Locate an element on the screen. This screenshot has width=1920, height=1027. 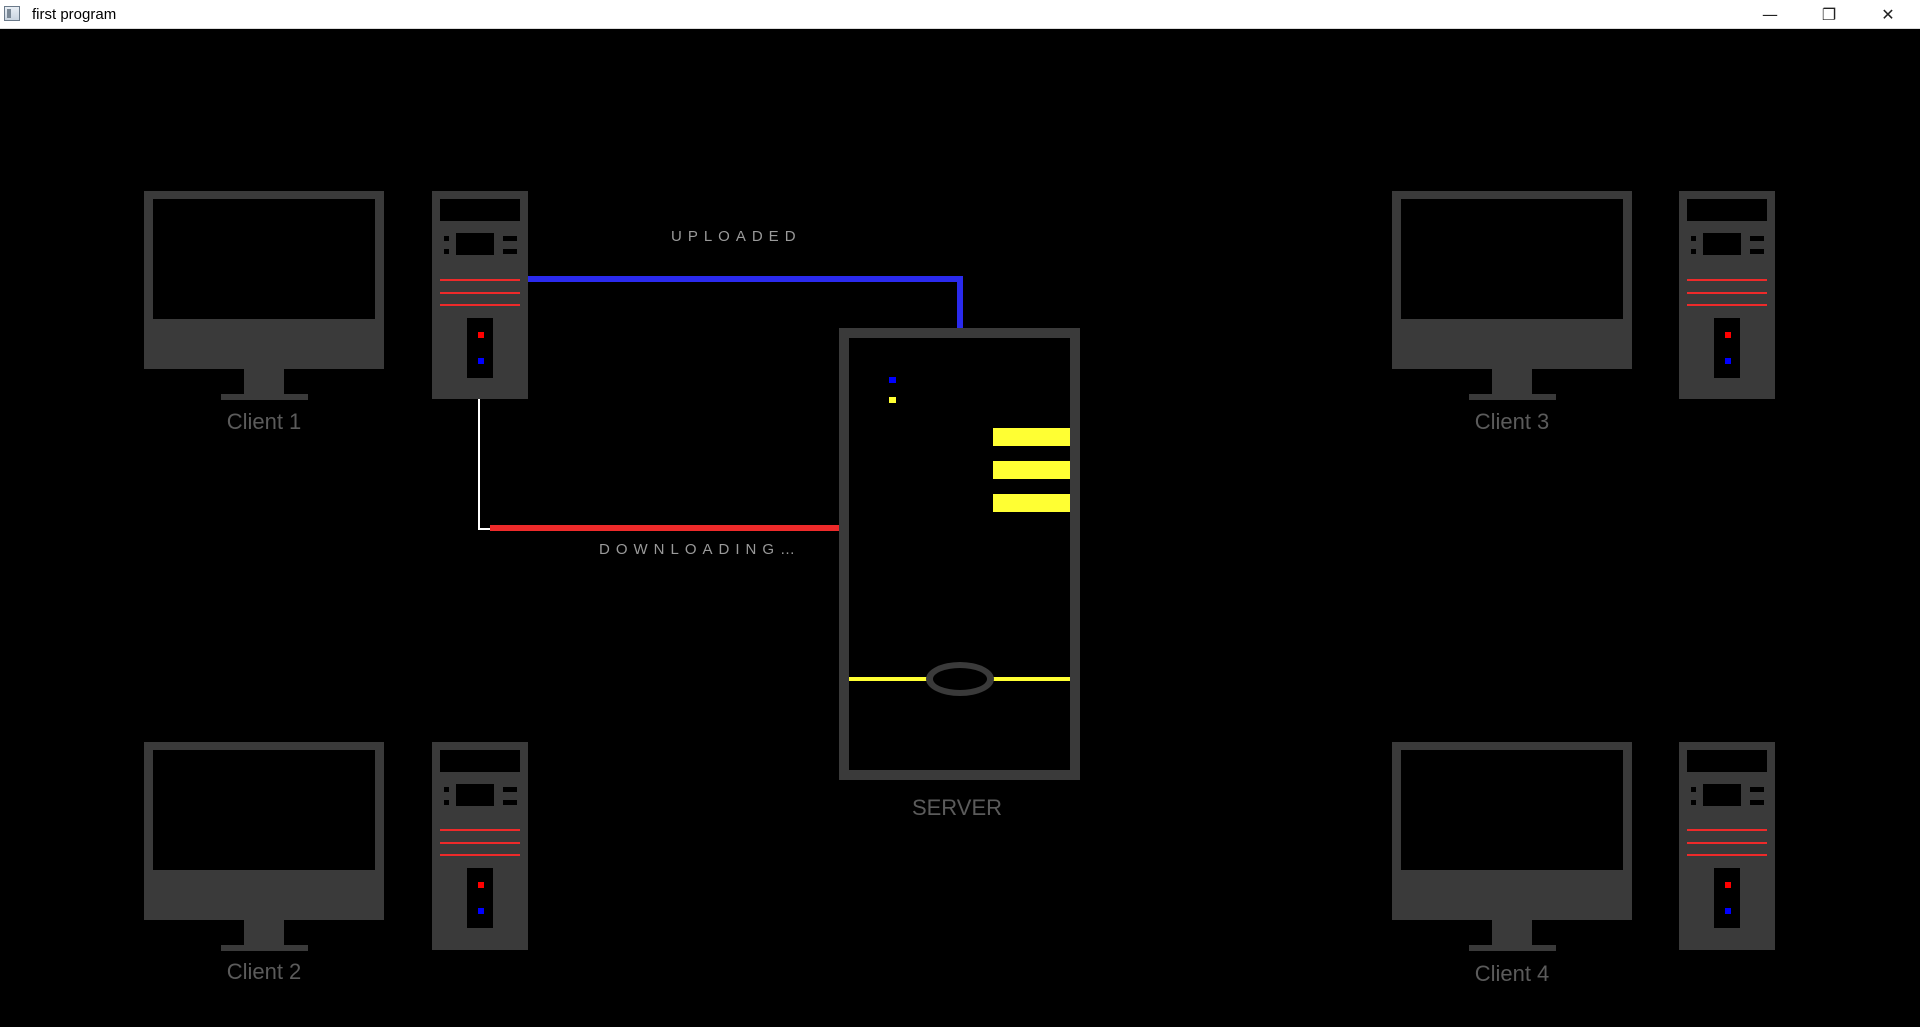
client-2-computer is located at coordinates (336, 846).